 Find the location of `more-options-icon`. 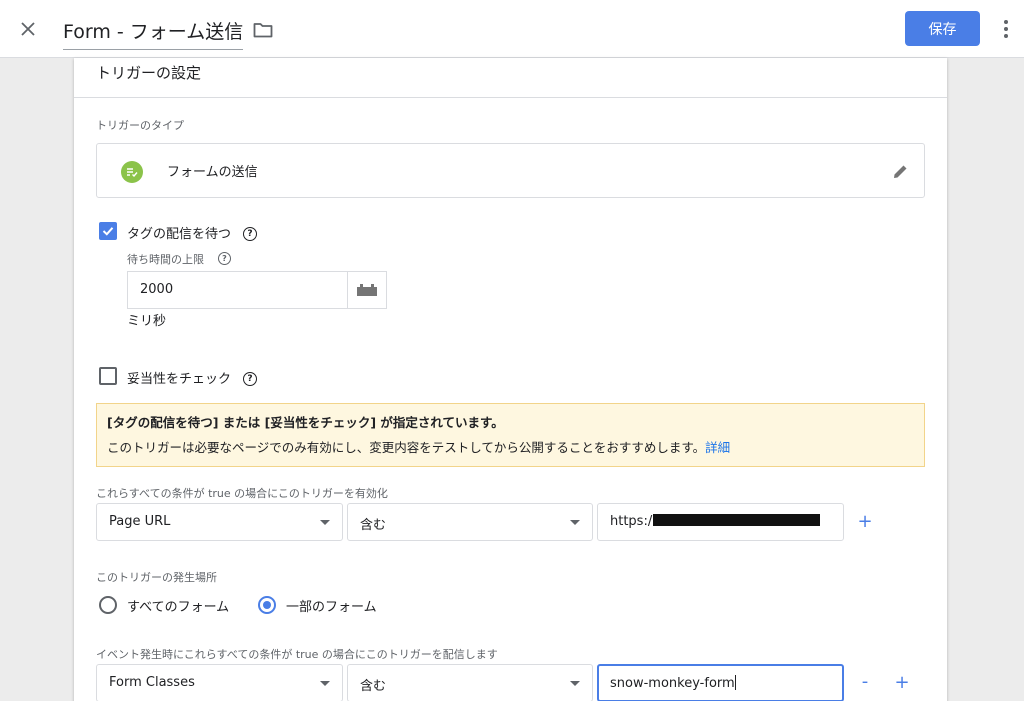

more-options-icon is located at coordinates (1006, 29).